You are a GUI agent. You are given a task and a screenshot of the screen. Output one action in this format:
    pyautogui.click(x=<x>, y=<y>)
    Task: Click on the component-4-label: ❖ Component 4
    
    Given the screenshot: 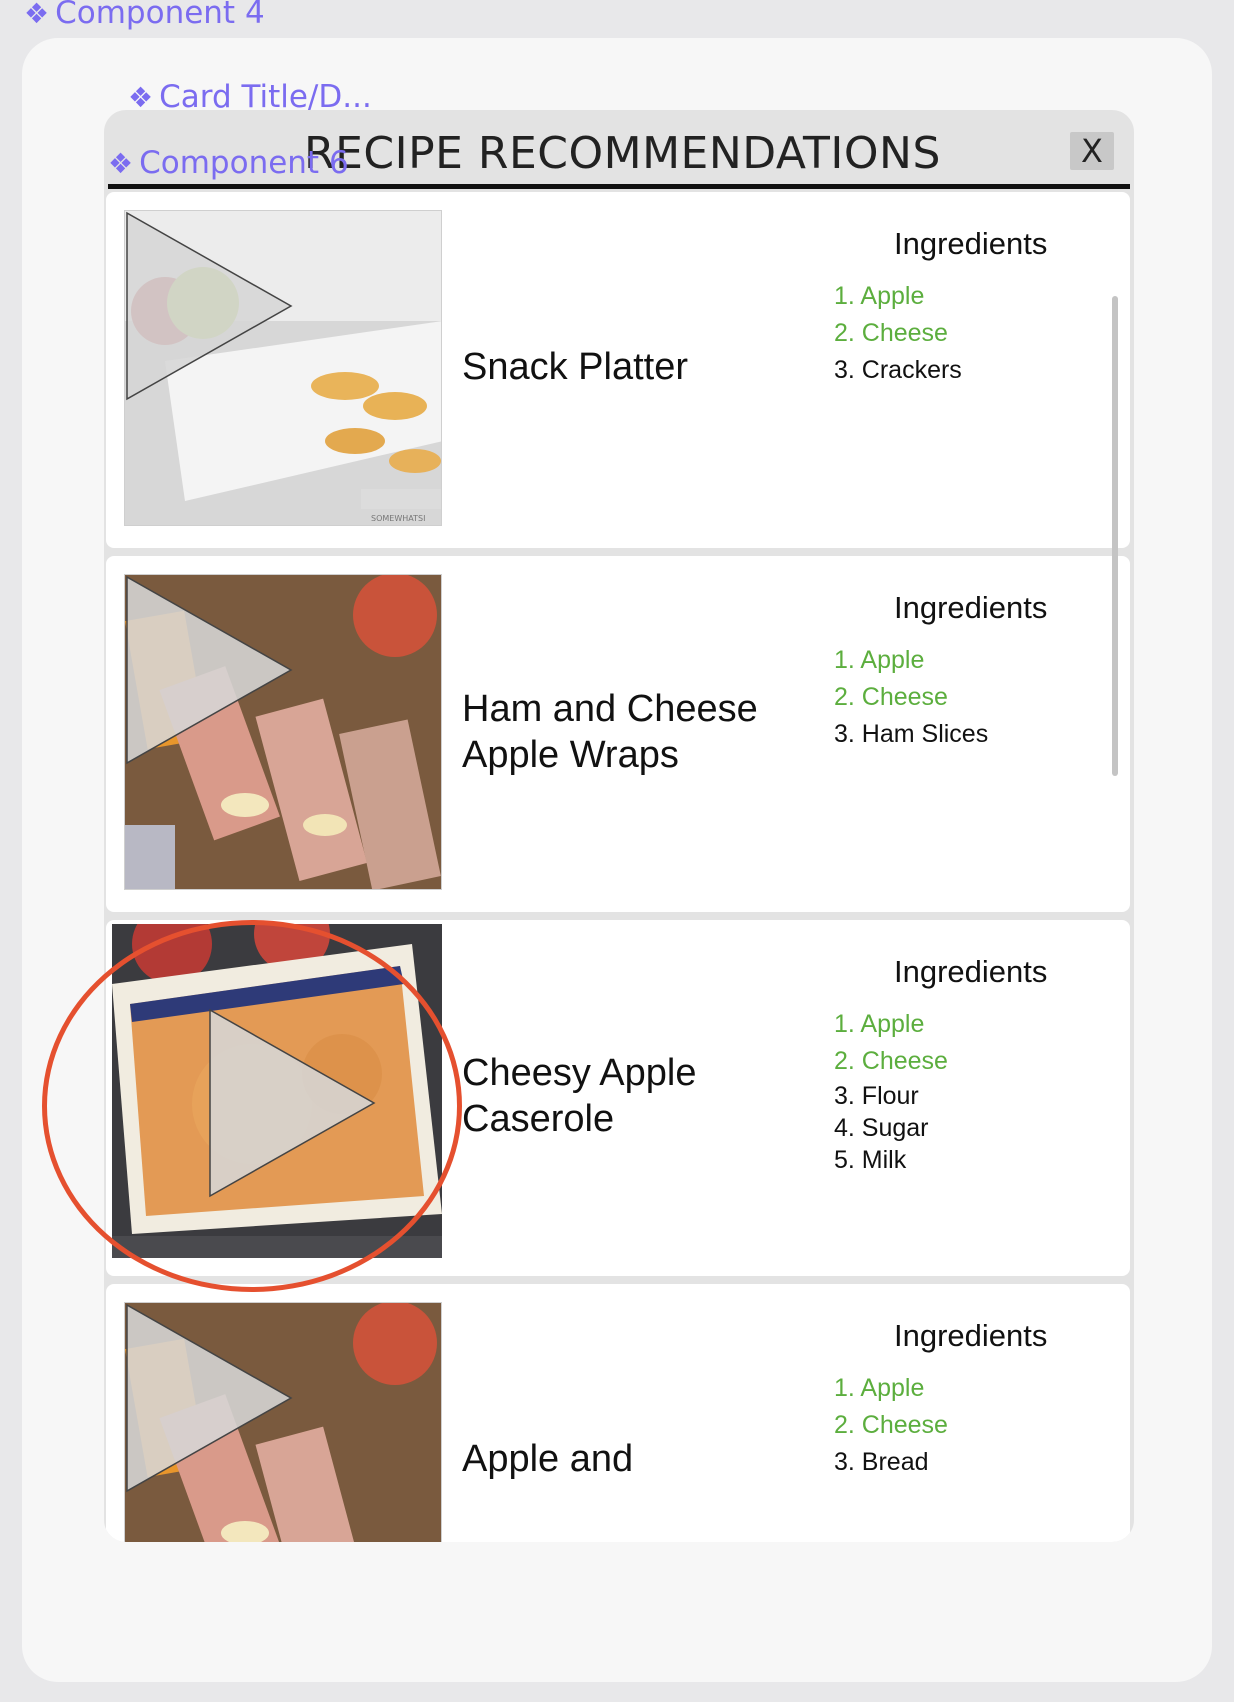 What is the action you would take?
    pyautogui.click(x=144, y=14)
    